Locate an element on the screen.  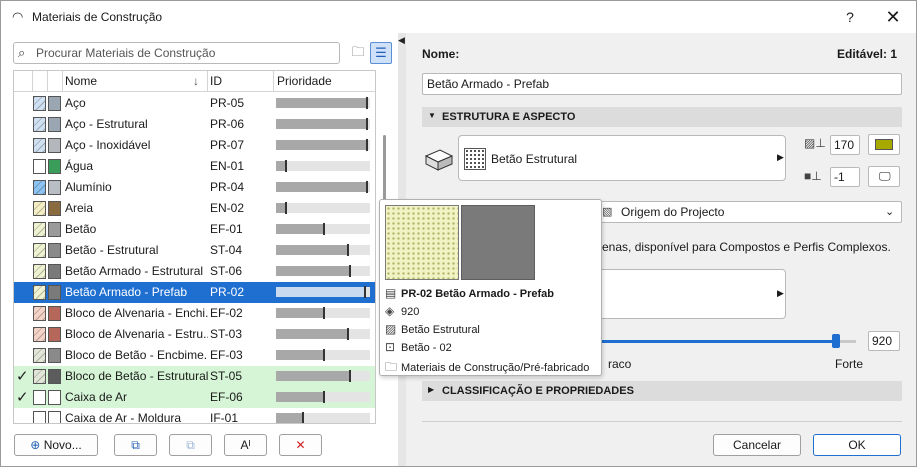
table-row: Bloco de Betão - Encbime... EF-03 is located at coordinates (194, 355).